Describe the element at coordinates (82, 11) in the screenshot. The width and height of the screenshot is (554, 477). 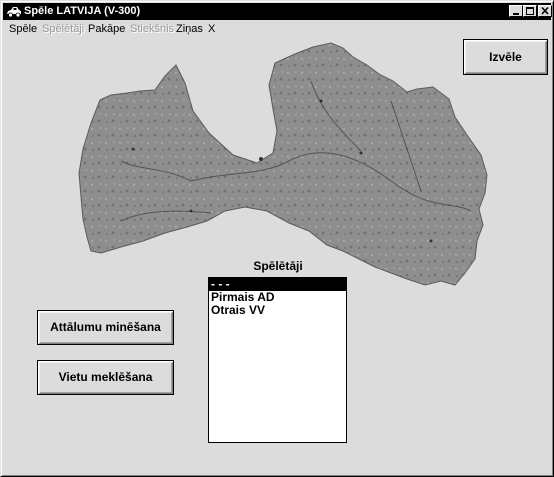
I see `window-title: Spēle LATVIJA (V-300)` at that location.